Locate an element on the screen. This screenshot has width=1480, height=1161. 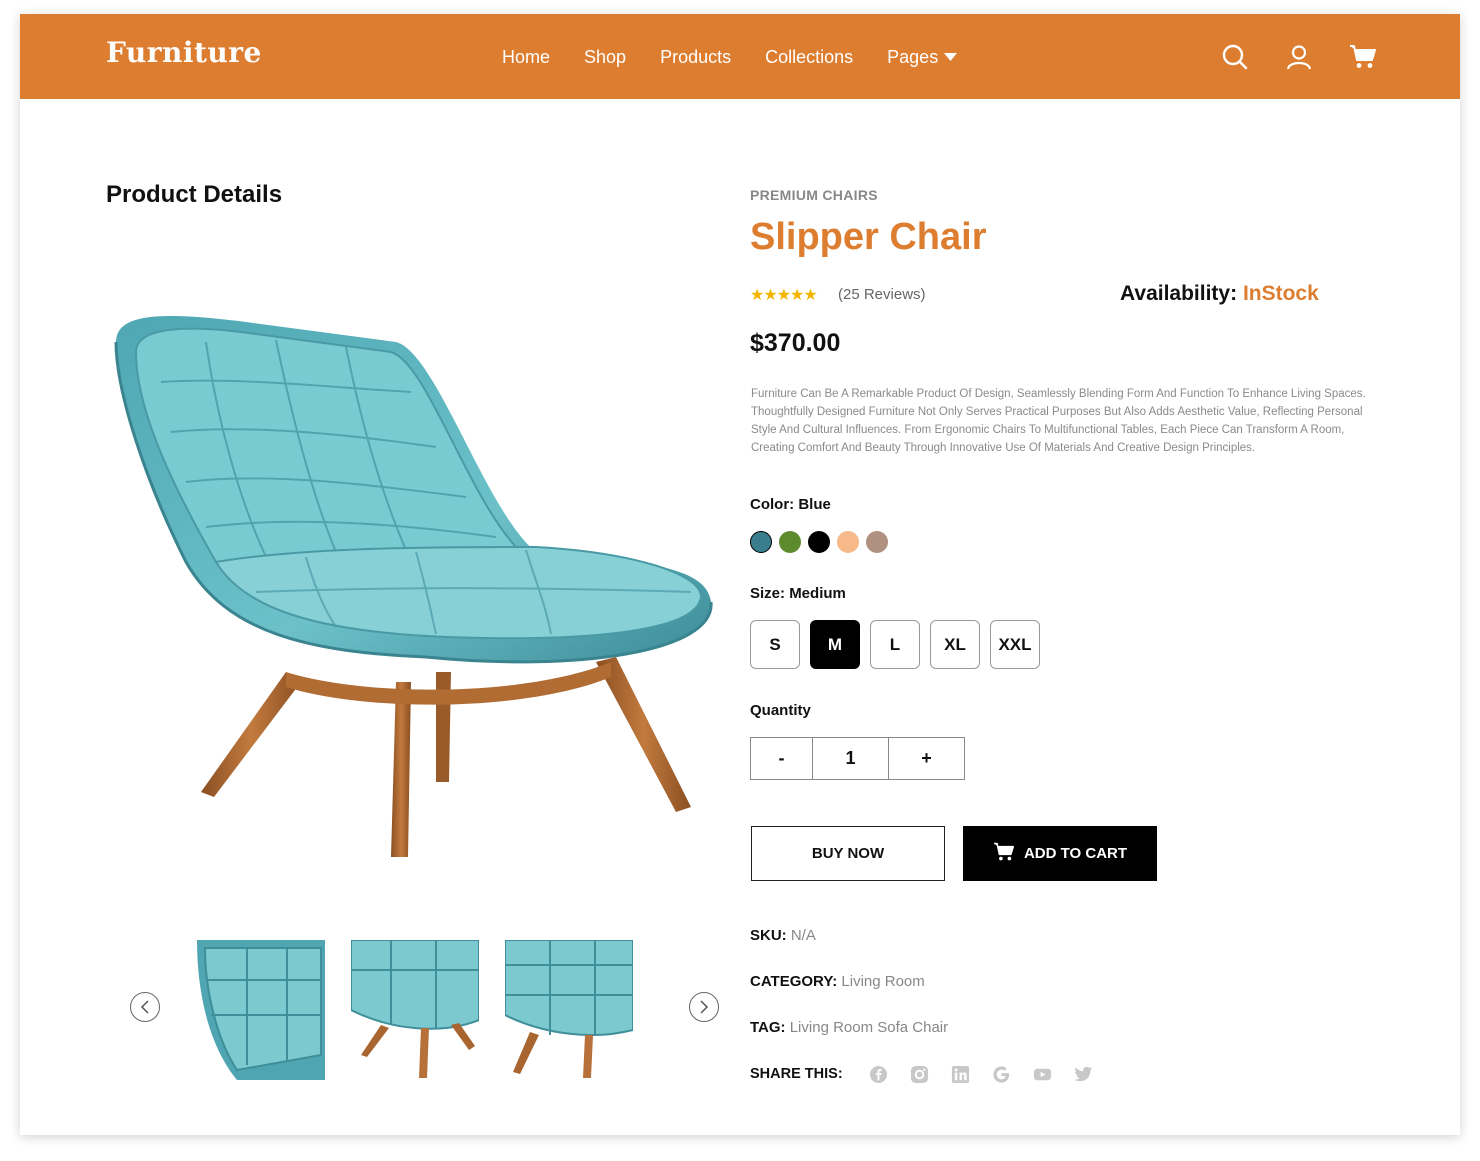
section-title: Product Details is located at coordinates (194, 194).